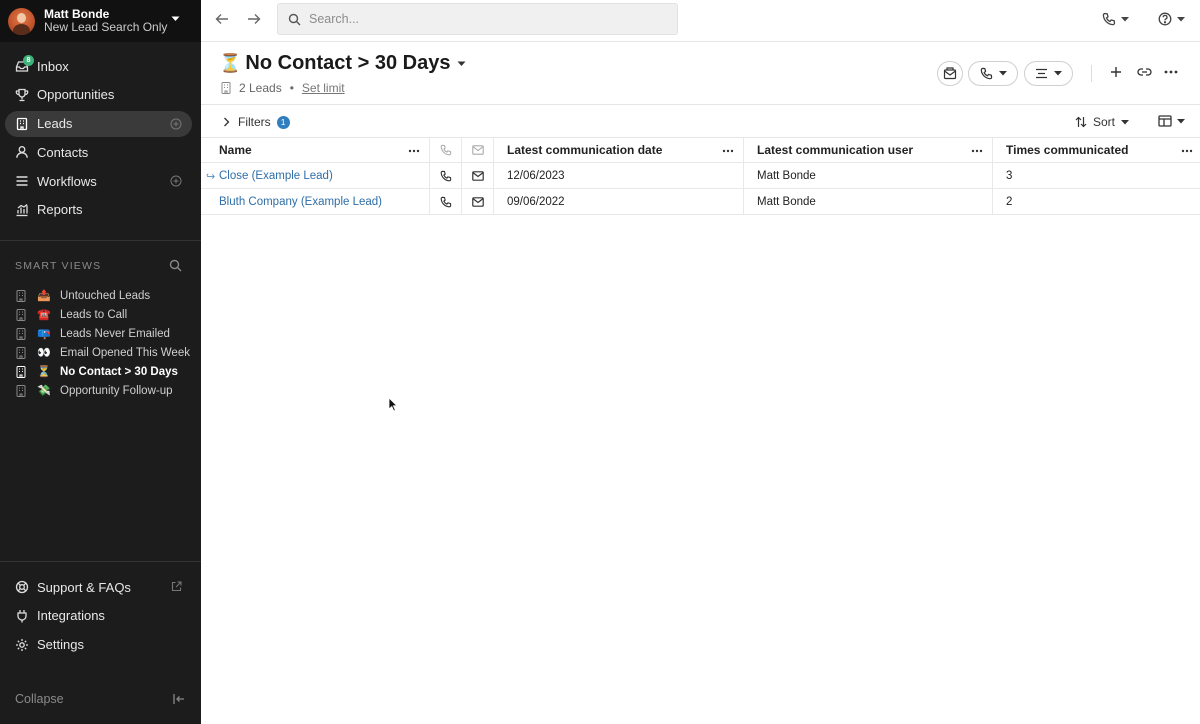  Describe the element at coordinates (22, 181) in the screenshot. I see `list-icon` at that location.